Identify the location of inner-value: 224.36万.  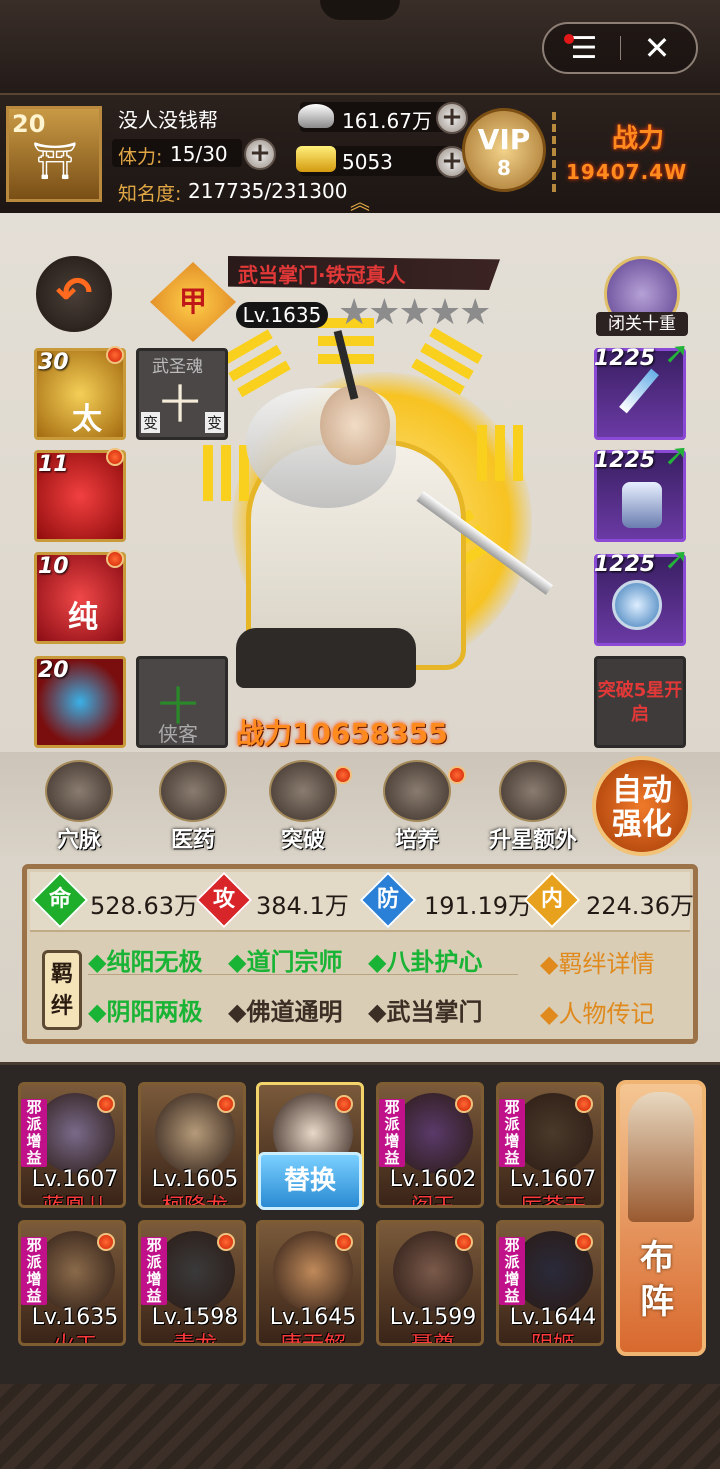
(640, 906).